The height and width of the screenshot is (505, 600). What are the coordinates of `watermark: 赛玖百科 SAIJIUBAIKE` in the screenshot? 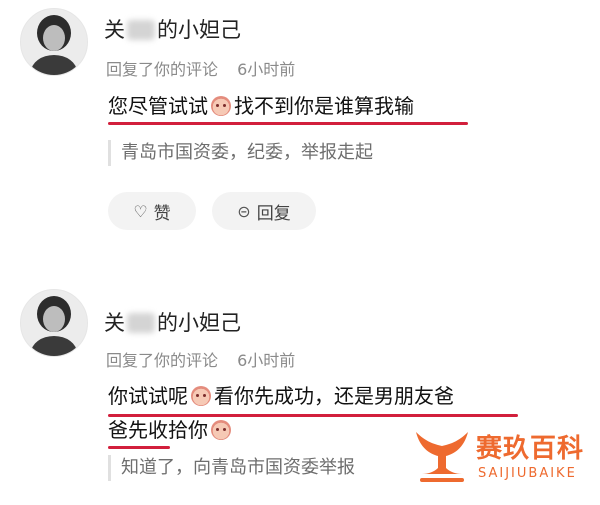 It's located at (502, 458).